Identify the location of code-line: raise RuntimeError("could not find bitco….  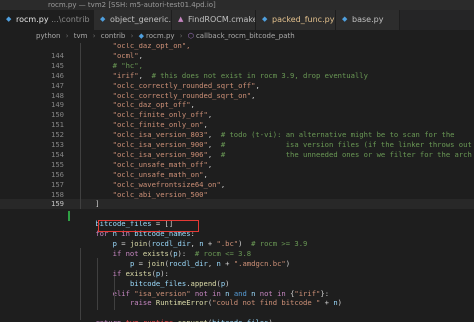
(237, 303).